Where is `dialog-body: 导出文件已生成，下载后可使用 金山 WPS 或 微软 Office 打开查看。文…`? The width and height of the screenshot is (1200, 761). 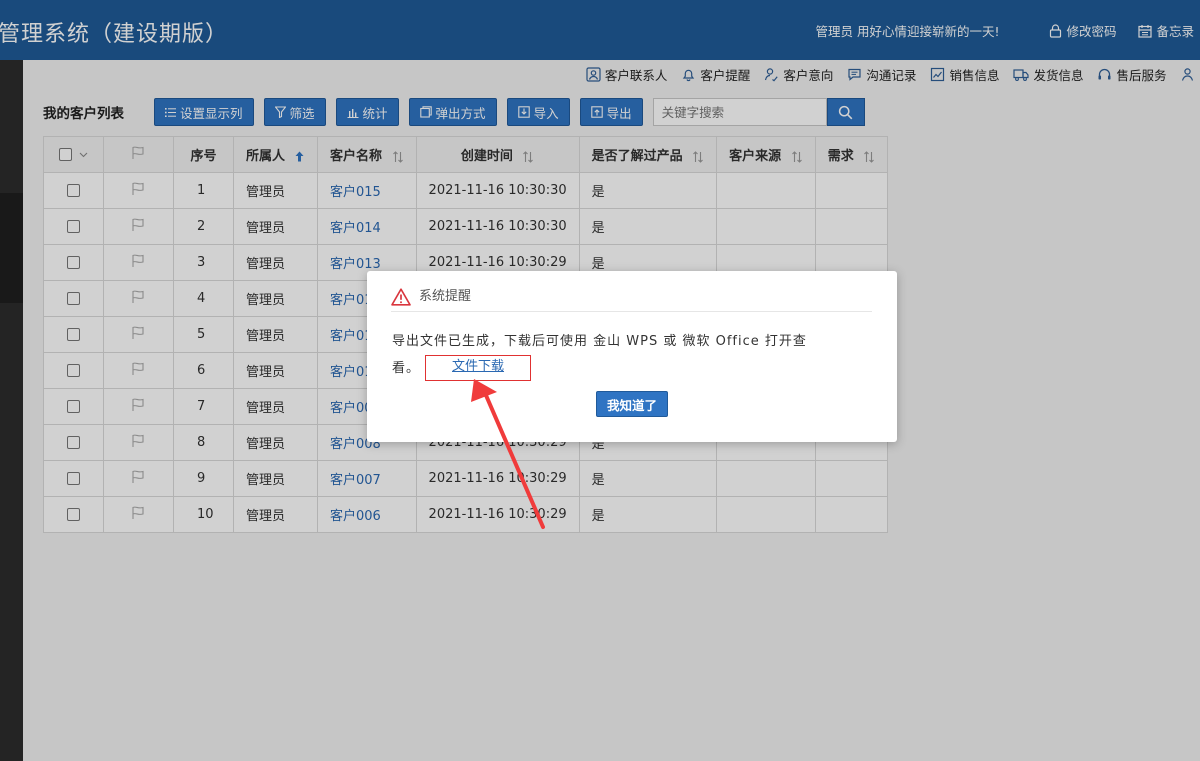
dialog-body: 导出文件已生成，下载后可使用 金山 WPS 或 微软 Office 打开查看。文… is located at coordinates (612, 355).